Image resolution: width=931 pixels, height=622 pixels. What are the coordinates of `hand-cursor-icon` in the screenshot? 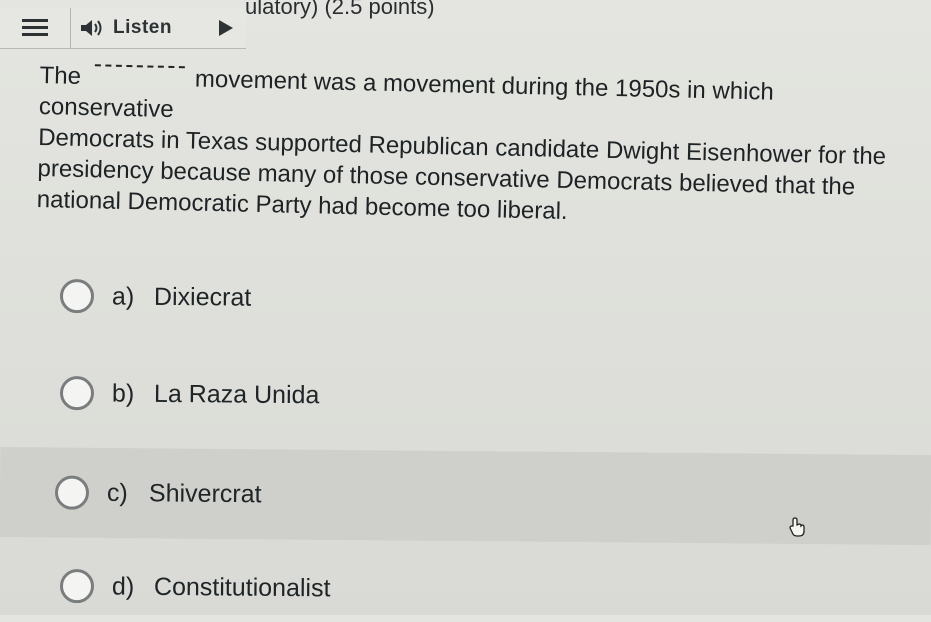 It's located at (797, 527).